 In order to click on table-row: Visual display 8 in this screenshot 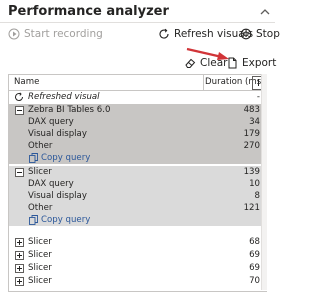, I will do `click(136, 196)`.